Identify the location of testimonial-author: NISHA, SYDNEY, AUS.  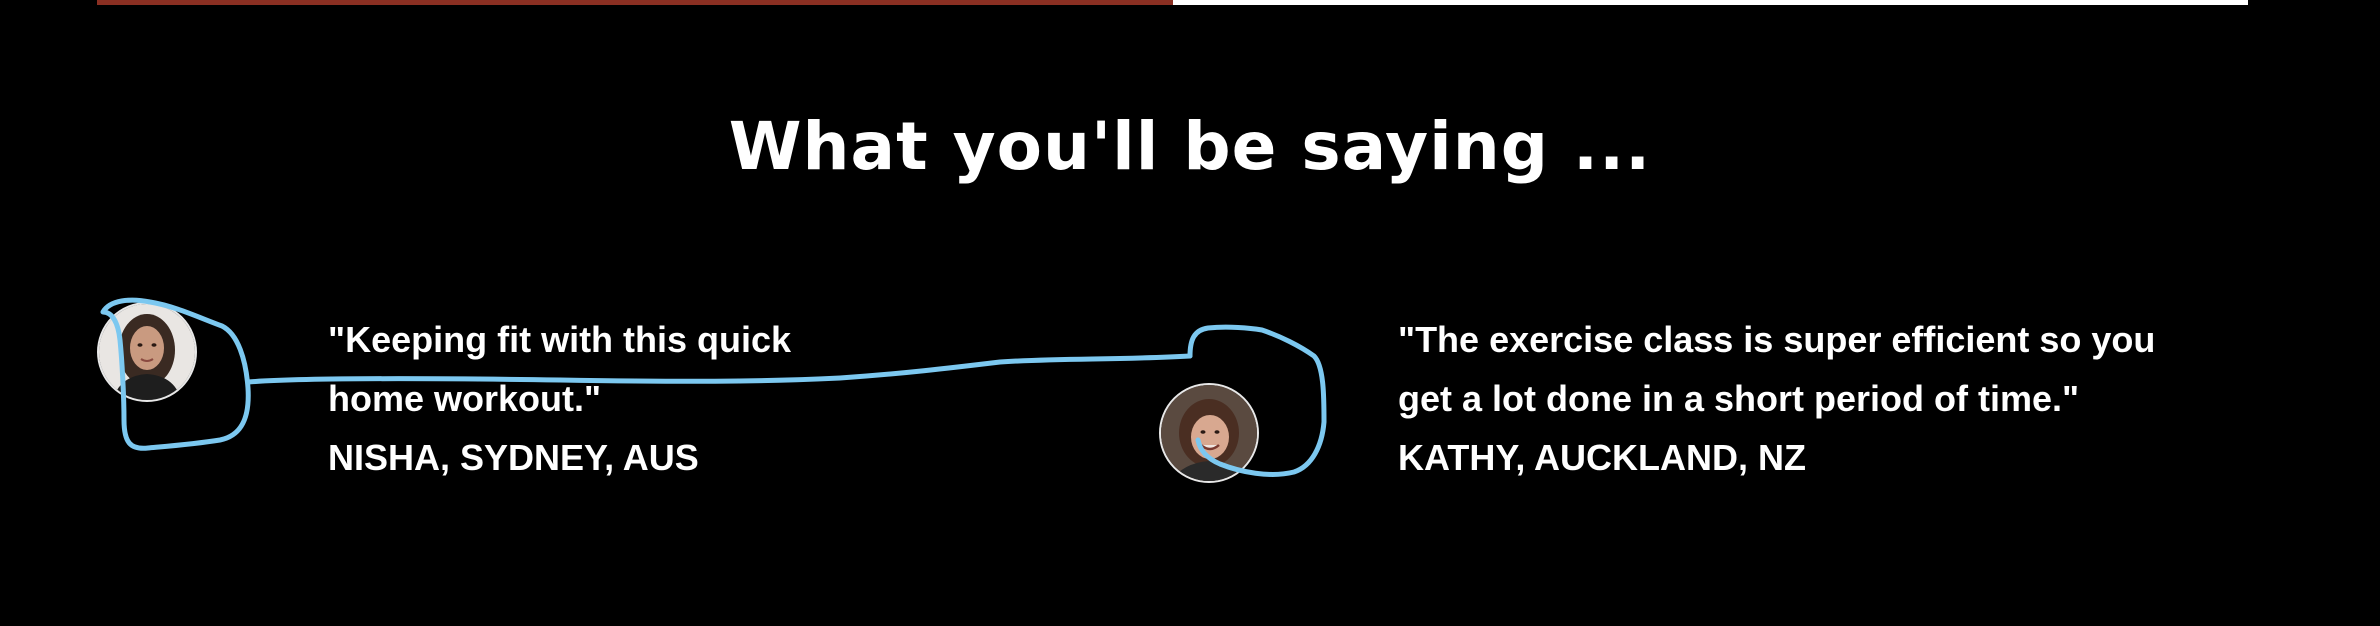
(513, 457).